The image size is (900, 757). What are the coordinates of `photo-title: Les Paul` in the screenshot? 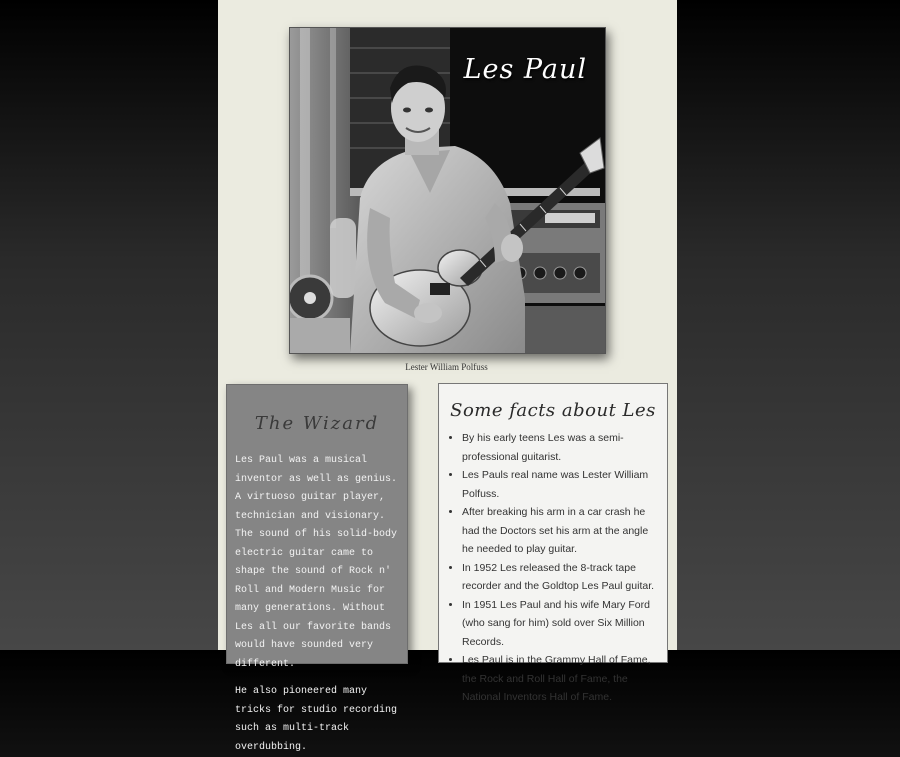 It's located at (525, 69).